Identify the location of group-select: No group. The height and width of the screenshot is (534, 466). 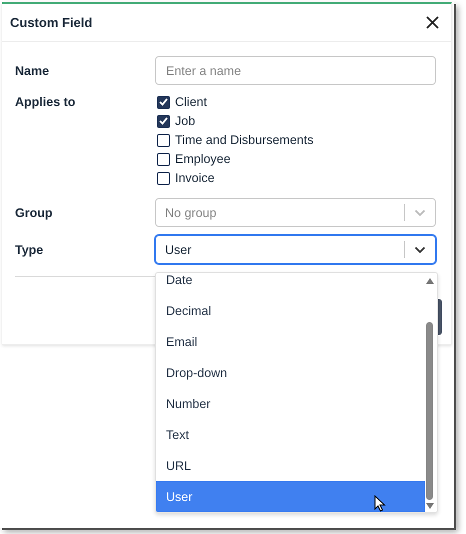
(295, 212).